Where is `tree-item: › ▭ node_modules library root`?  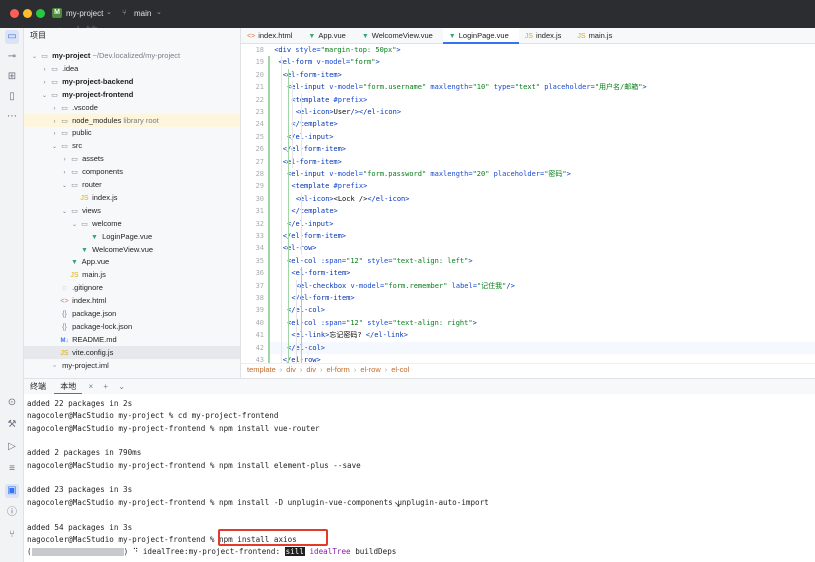
tree-item: › ▭ node_modules library root is located at coordinates (132, 120).